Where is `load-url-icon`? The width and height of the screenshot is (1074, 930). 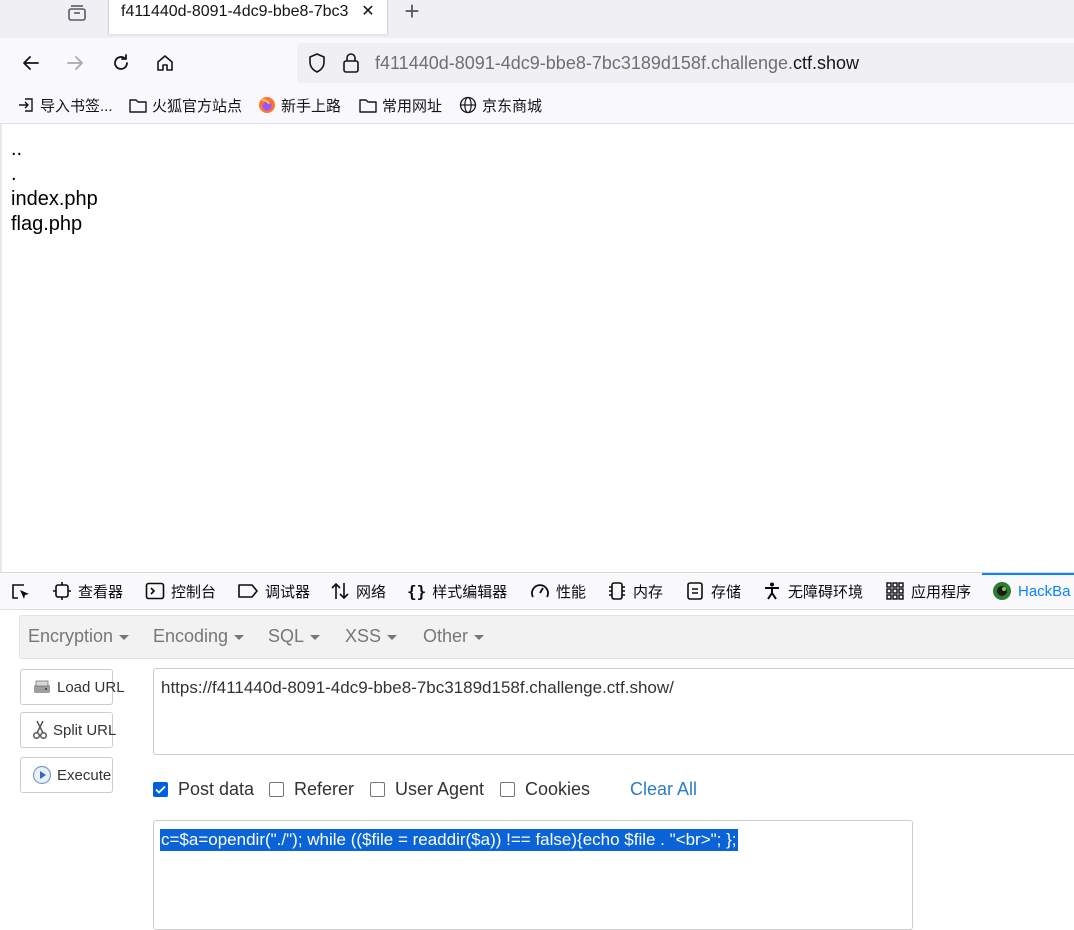
load-url-icon is located at coordinates (42, 687).